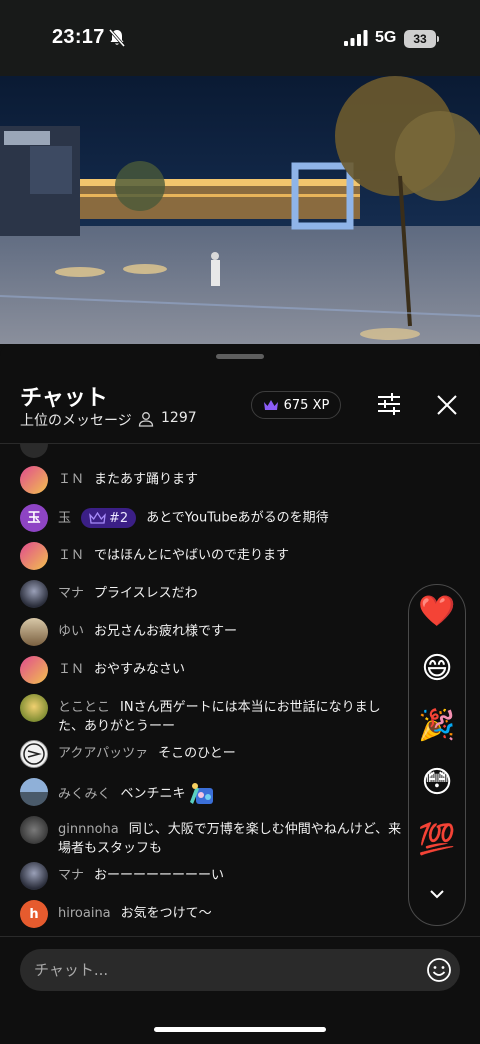 This screenshot has height=1044, width=480. I want to click on list-item: アクアパッツァ そこのひとー, so click(240, 754).